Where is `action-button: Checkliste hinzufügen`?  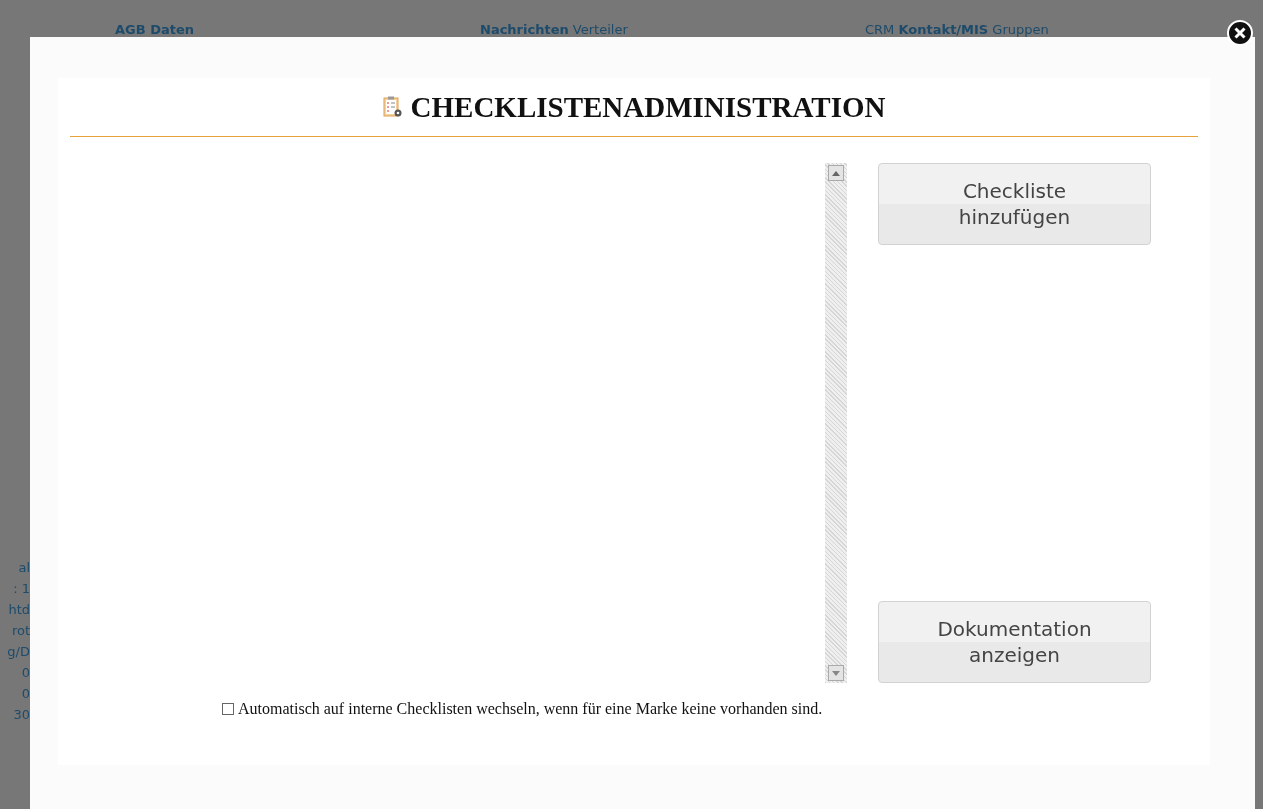 action-button: Checkliste hinzufügen is located at coordinates (1014, 204).